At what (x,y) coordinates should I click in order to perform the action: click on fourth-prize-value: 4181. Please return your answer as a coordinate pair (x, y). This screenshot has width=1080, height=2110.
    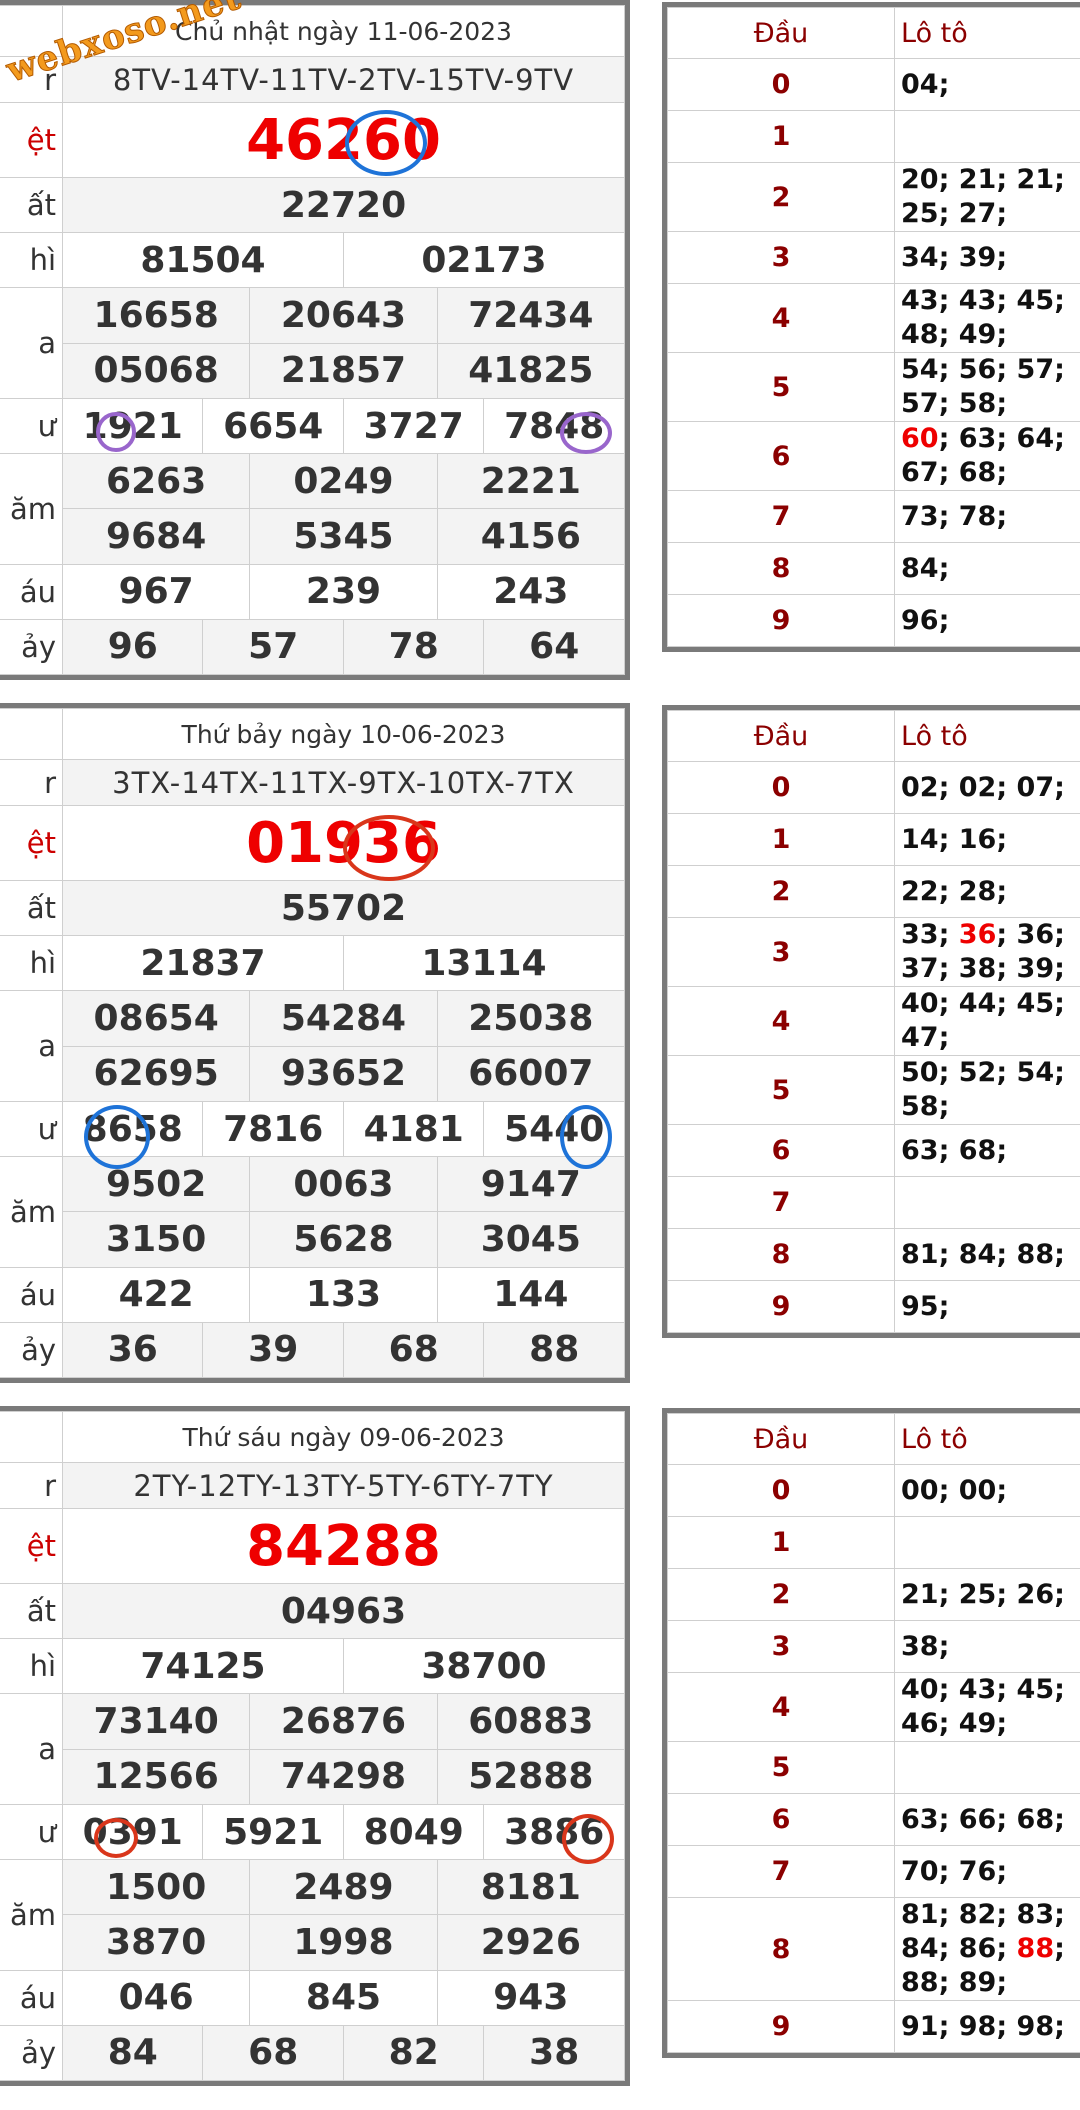
    Looking at the image, I should click on (413, 1129).